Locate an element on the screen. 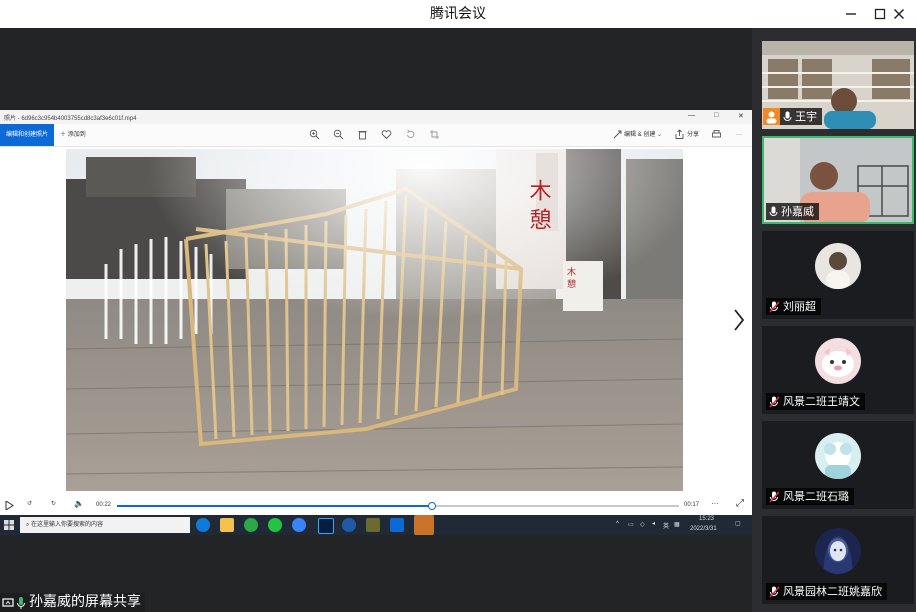  screen-share-label: 孙嘉威的屏幕共享 is located at coordinates (72, 602).